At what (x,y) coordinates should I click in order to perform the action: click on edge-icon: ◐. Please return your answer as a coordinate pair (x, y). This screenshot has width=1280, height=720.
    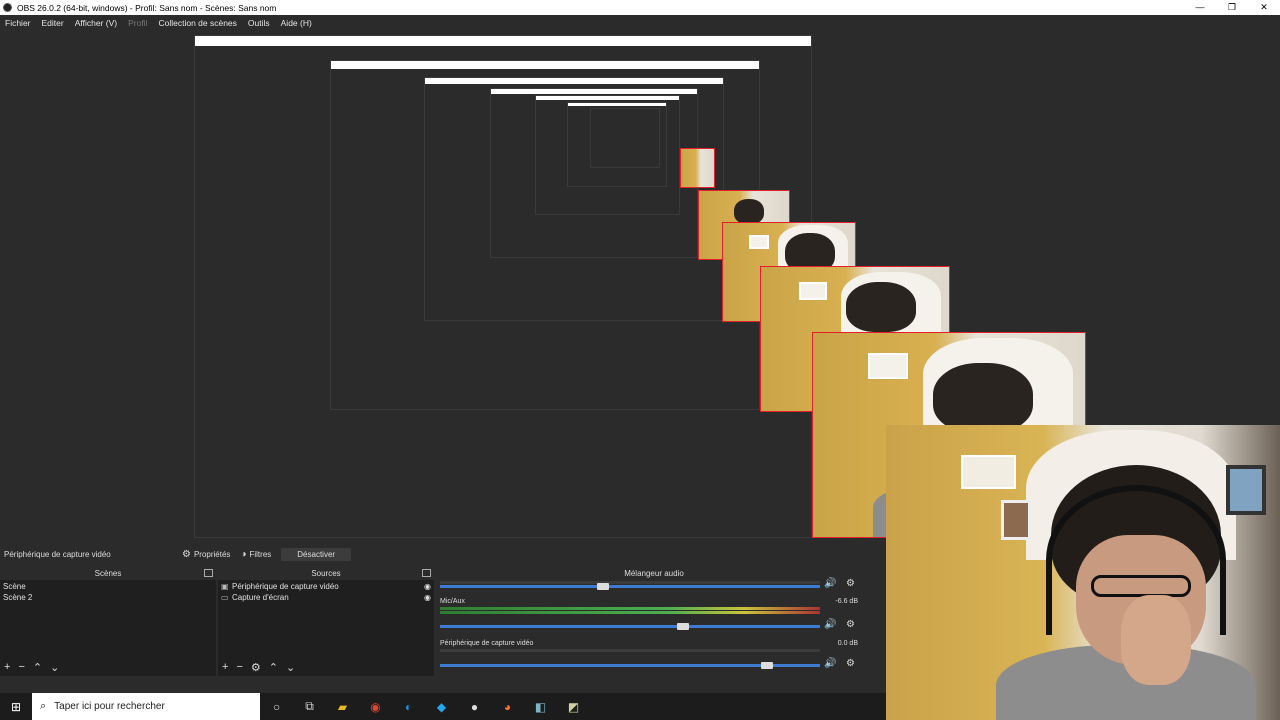
    Looking at the image, I should click on (408, 707).